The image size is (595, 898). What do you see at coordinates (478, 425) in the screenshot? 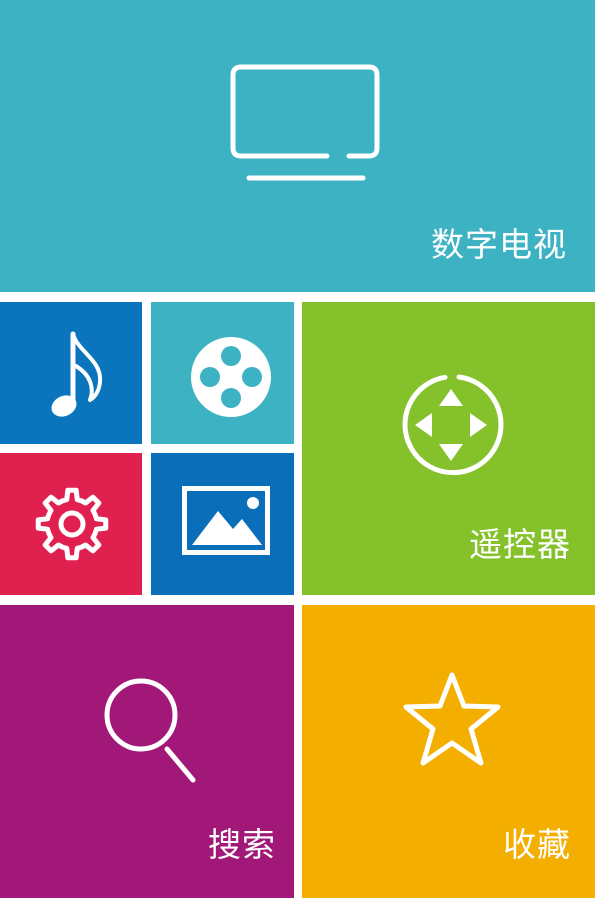
I see `arrow-right` at bounding box center [478, 425].